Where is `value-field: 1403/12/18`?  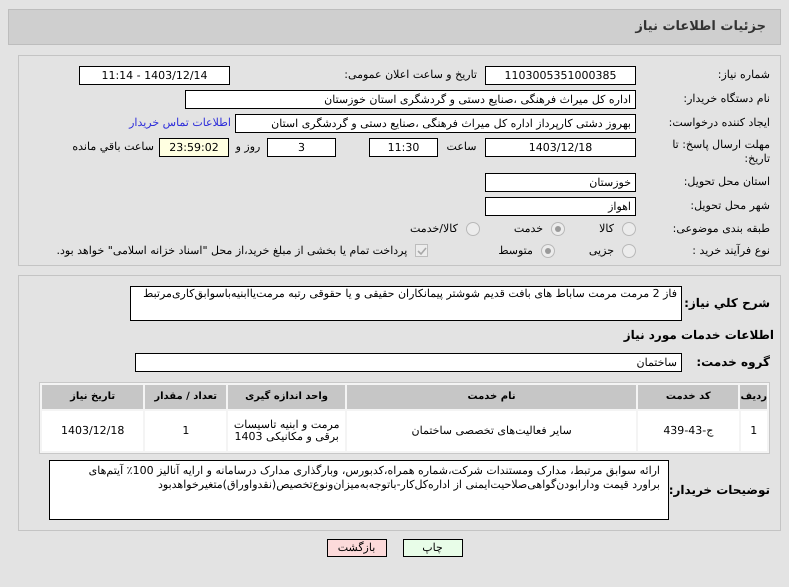 value-field: 1403/12/18 is located at coordinates (560, 147).